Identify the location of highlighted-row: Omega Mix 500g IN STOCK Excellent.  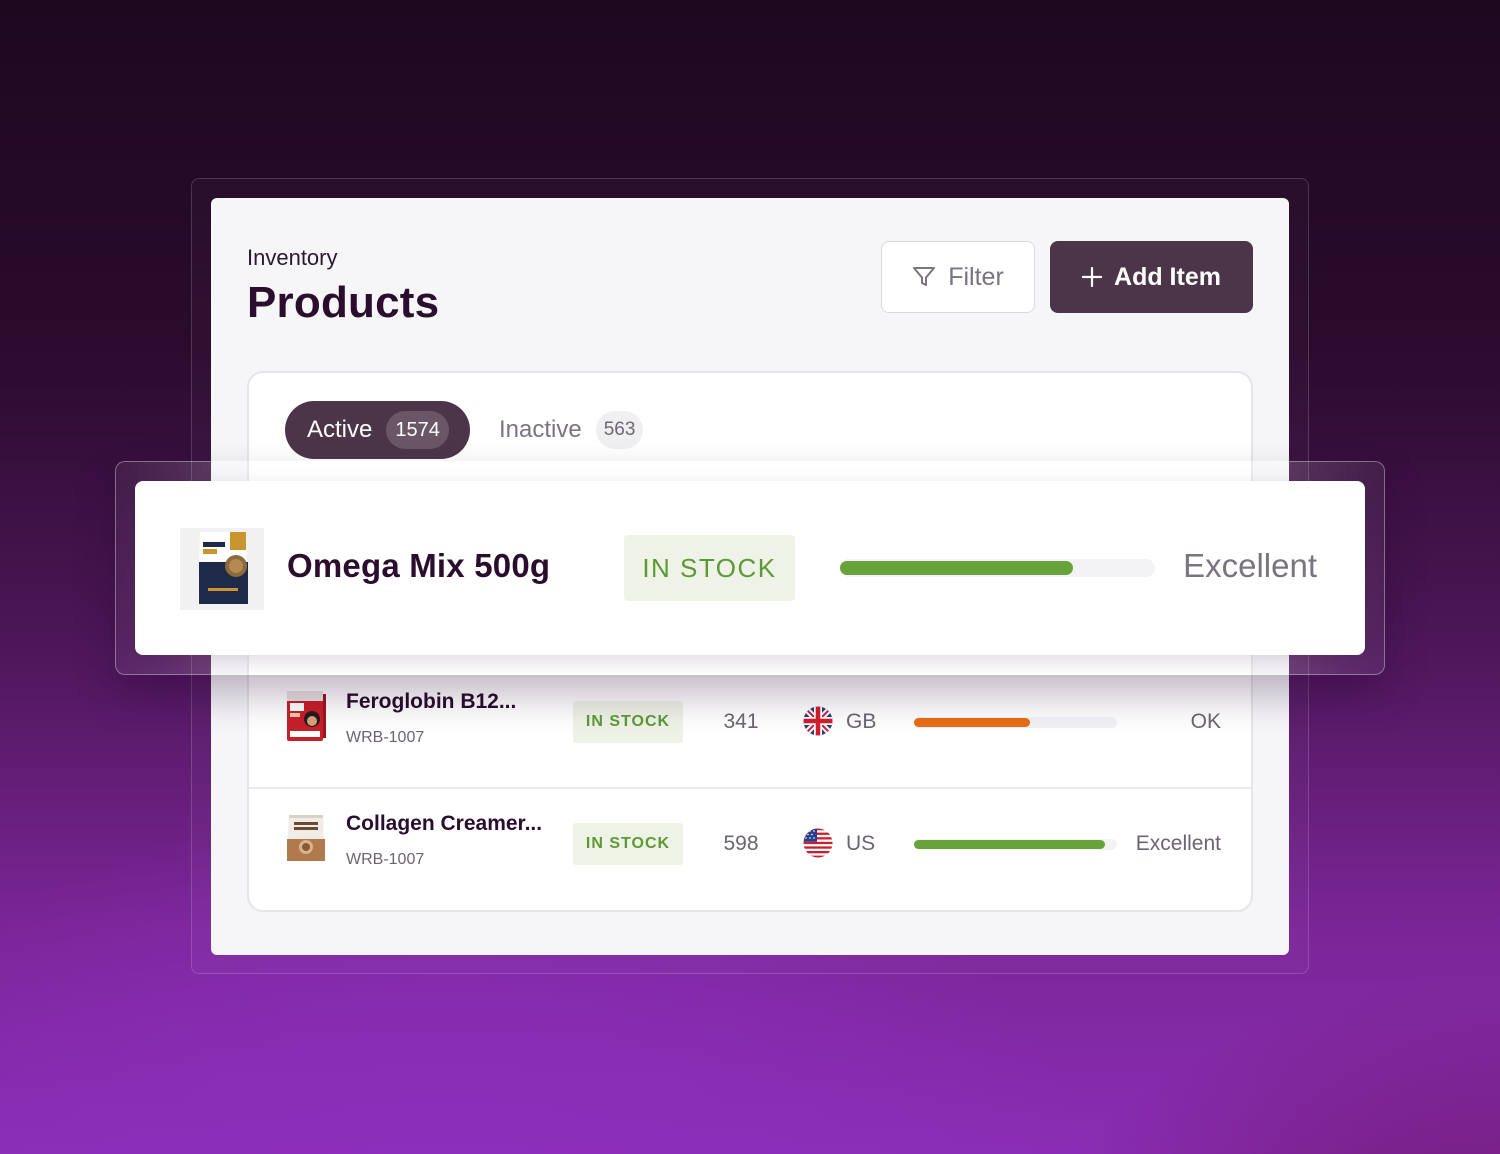
(750, 568).